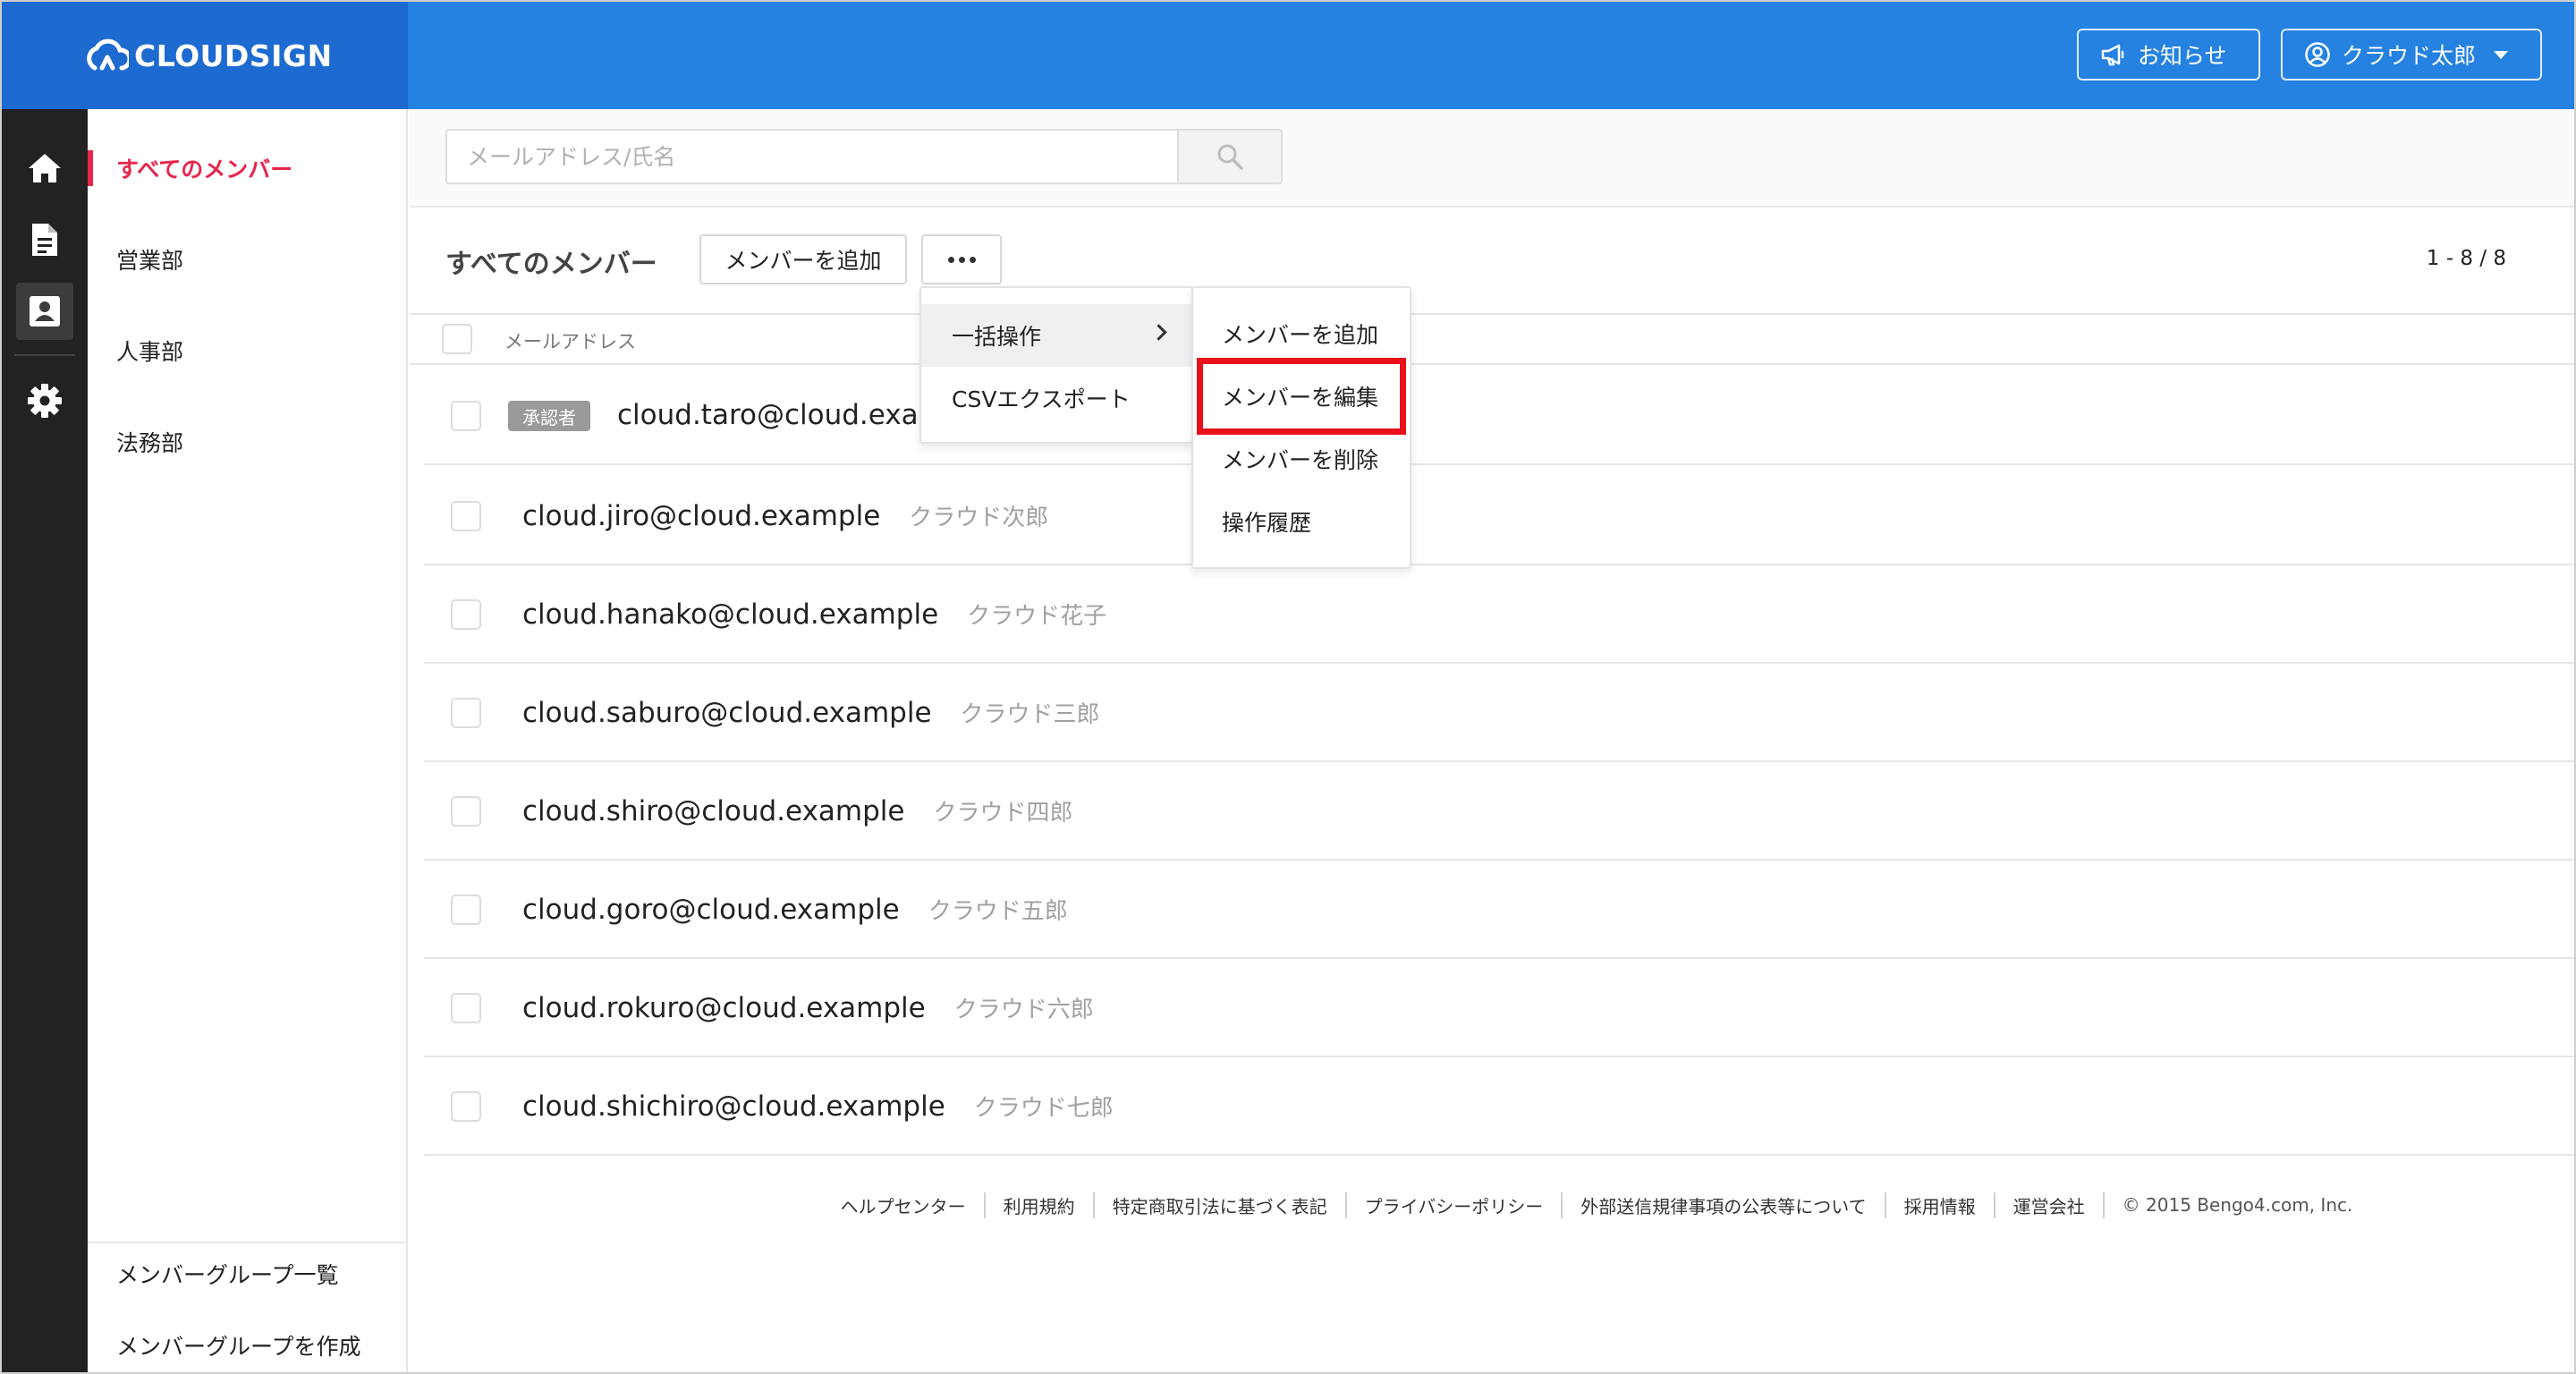 This screenshot has height=1374, width=2576. What do you see at coordinates (711, 910) in the screenshot?
I see `email-text: cloud.goro@cloud.example` at bounding box center [711, 910].